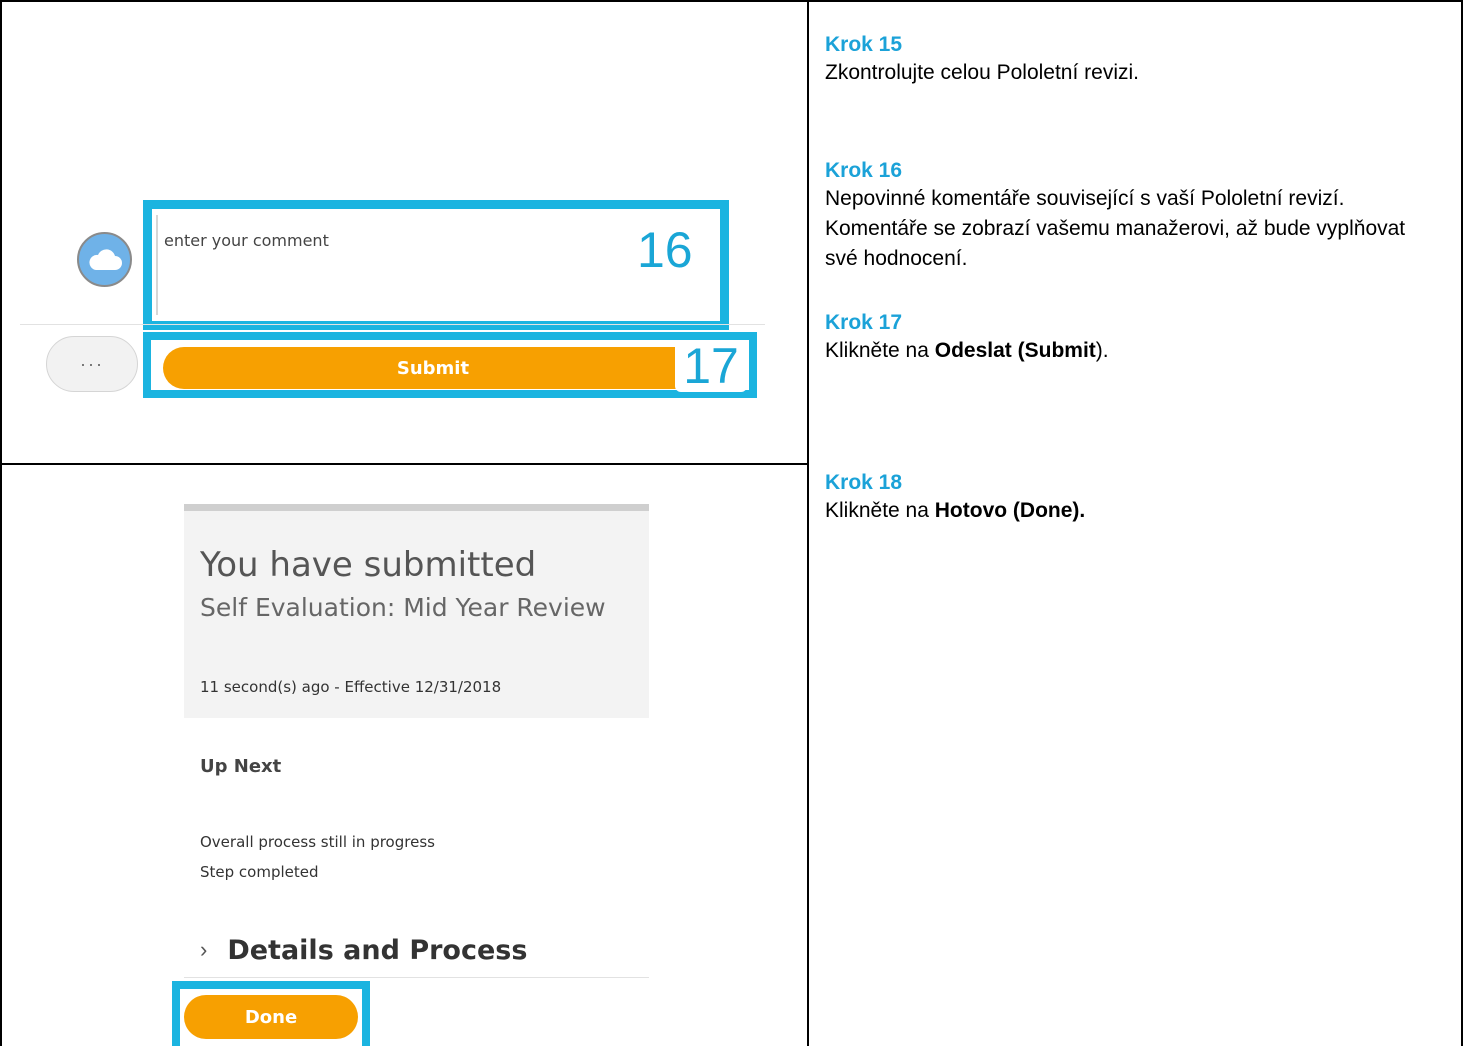 This screenshot has height=1046, width=1463. Describe the element at coordinates (403, 607) in the screenshot. I see `submitted-subtitle: Self Evaluation: Mid Year Review` at that location.